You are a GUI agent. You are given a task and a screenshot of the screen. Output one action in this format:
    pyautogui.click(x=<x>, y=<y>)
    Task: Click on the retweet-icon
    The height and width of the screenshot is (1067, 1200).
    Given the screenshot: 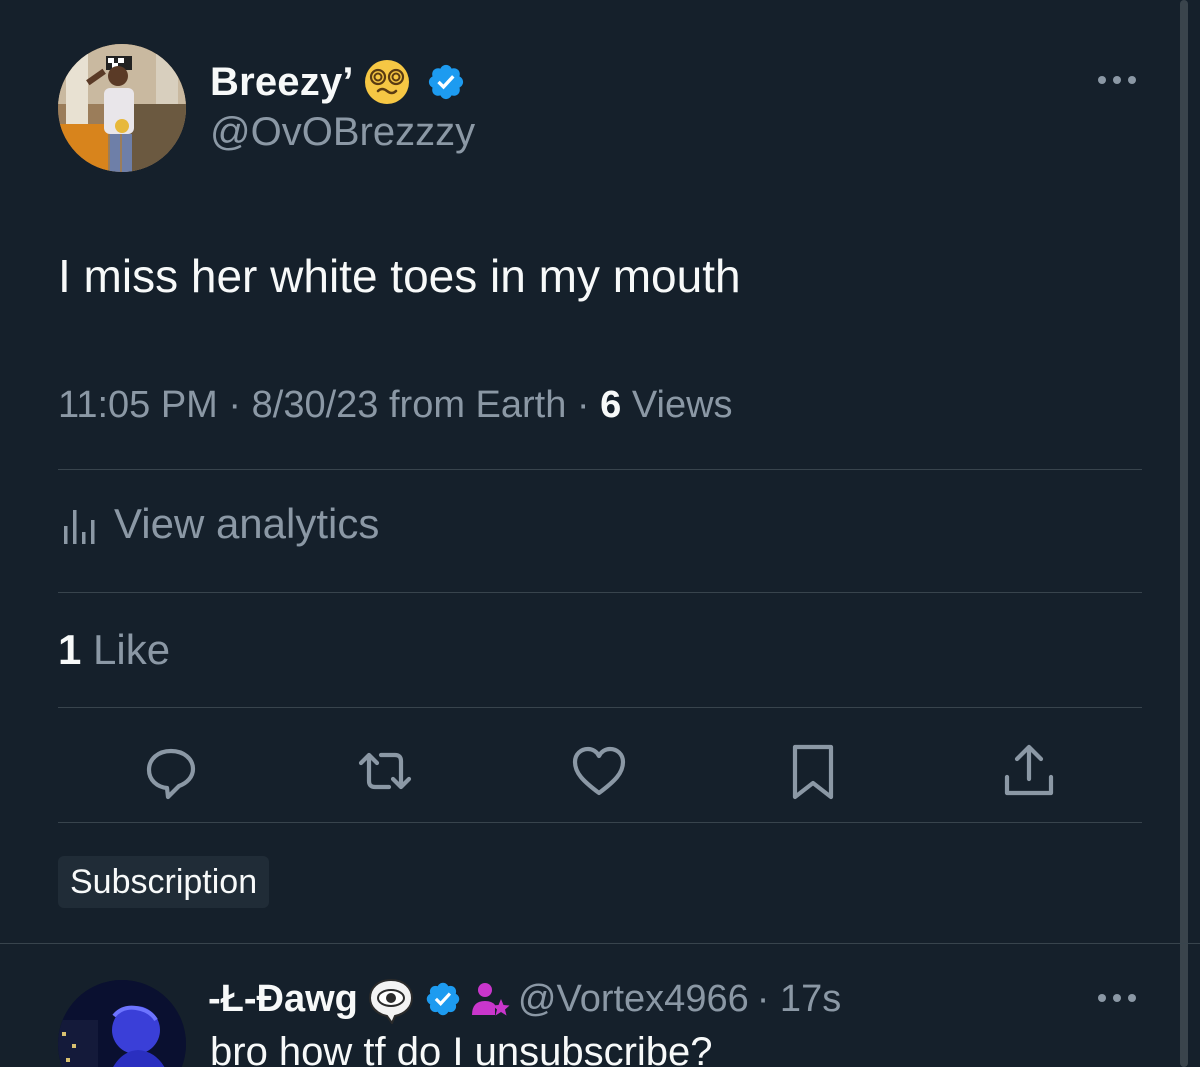 What is the action you would take?
    pyautogui.click(x=385, y=771)
    